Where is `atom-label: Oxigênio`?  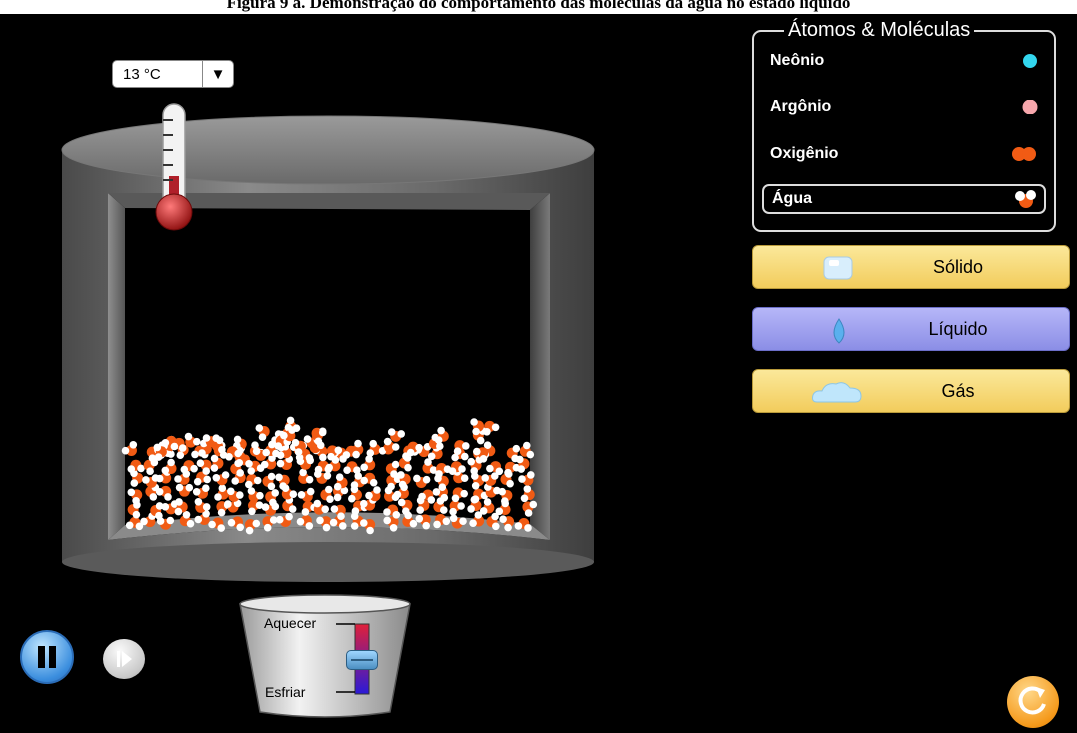 atom-label: Oxigênio is located at coordinates (804, 153).